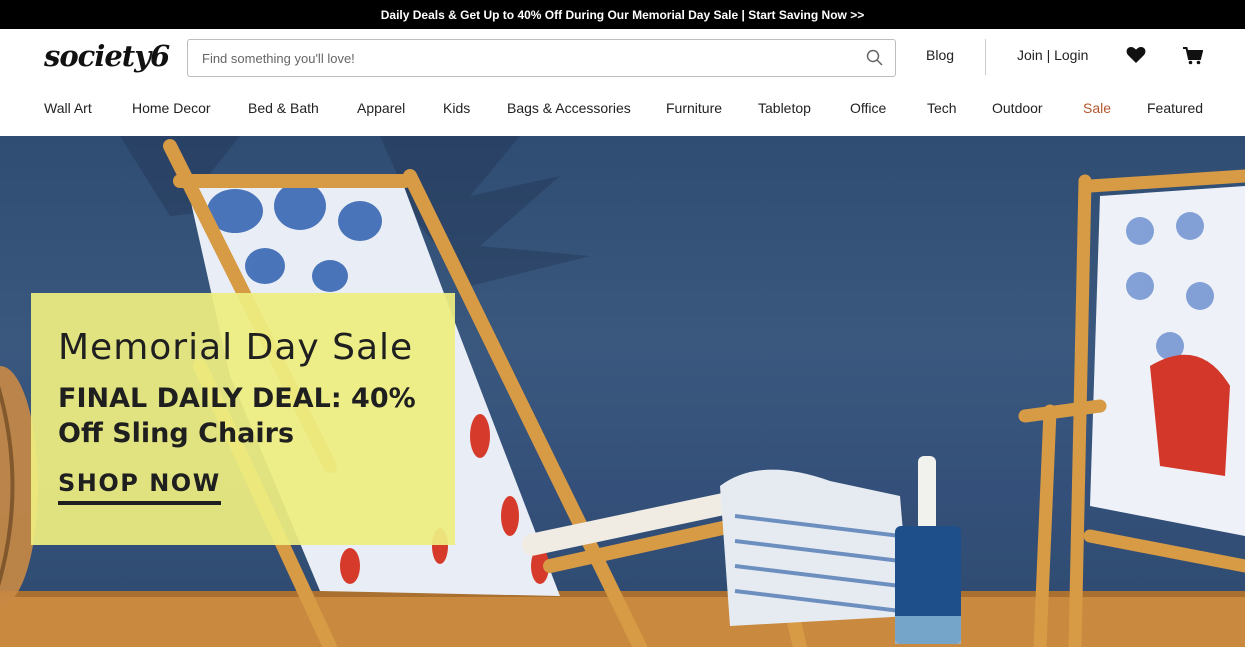 This screenshot has width=1245, height=647. I want to click on heart-icon, so click(1136, 55).